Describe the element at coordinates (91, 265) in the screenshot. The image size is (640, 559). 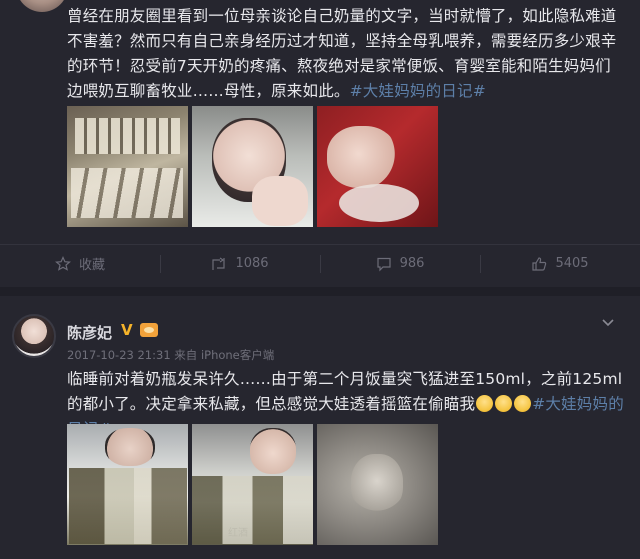
I see `favorite-label: 收藏` at that location.